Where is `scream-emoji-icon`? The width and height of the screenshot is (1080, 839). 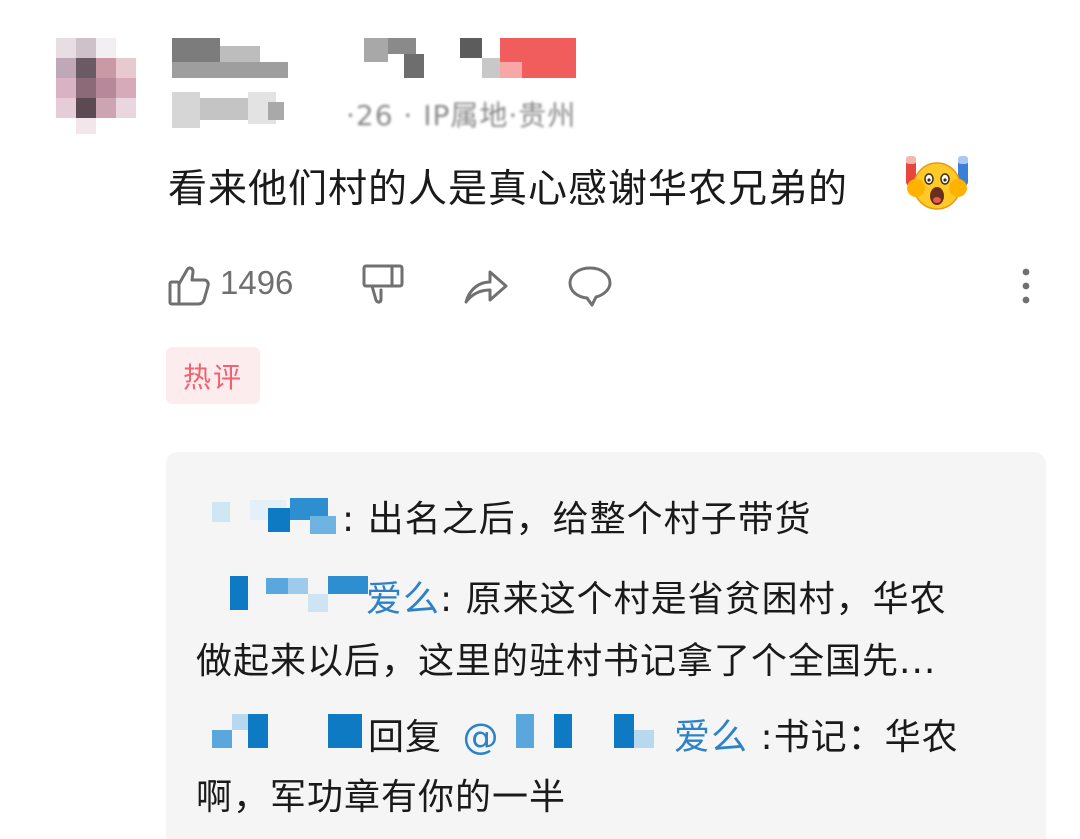
scream-emoji-icon is located at coordinates (937, 183).